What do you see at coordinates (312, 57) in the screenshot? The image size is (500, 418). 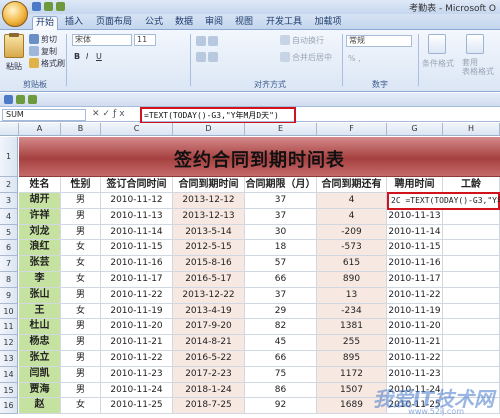 I see `merge-center-button: 合并后居中` at bounding box center [312, 57].